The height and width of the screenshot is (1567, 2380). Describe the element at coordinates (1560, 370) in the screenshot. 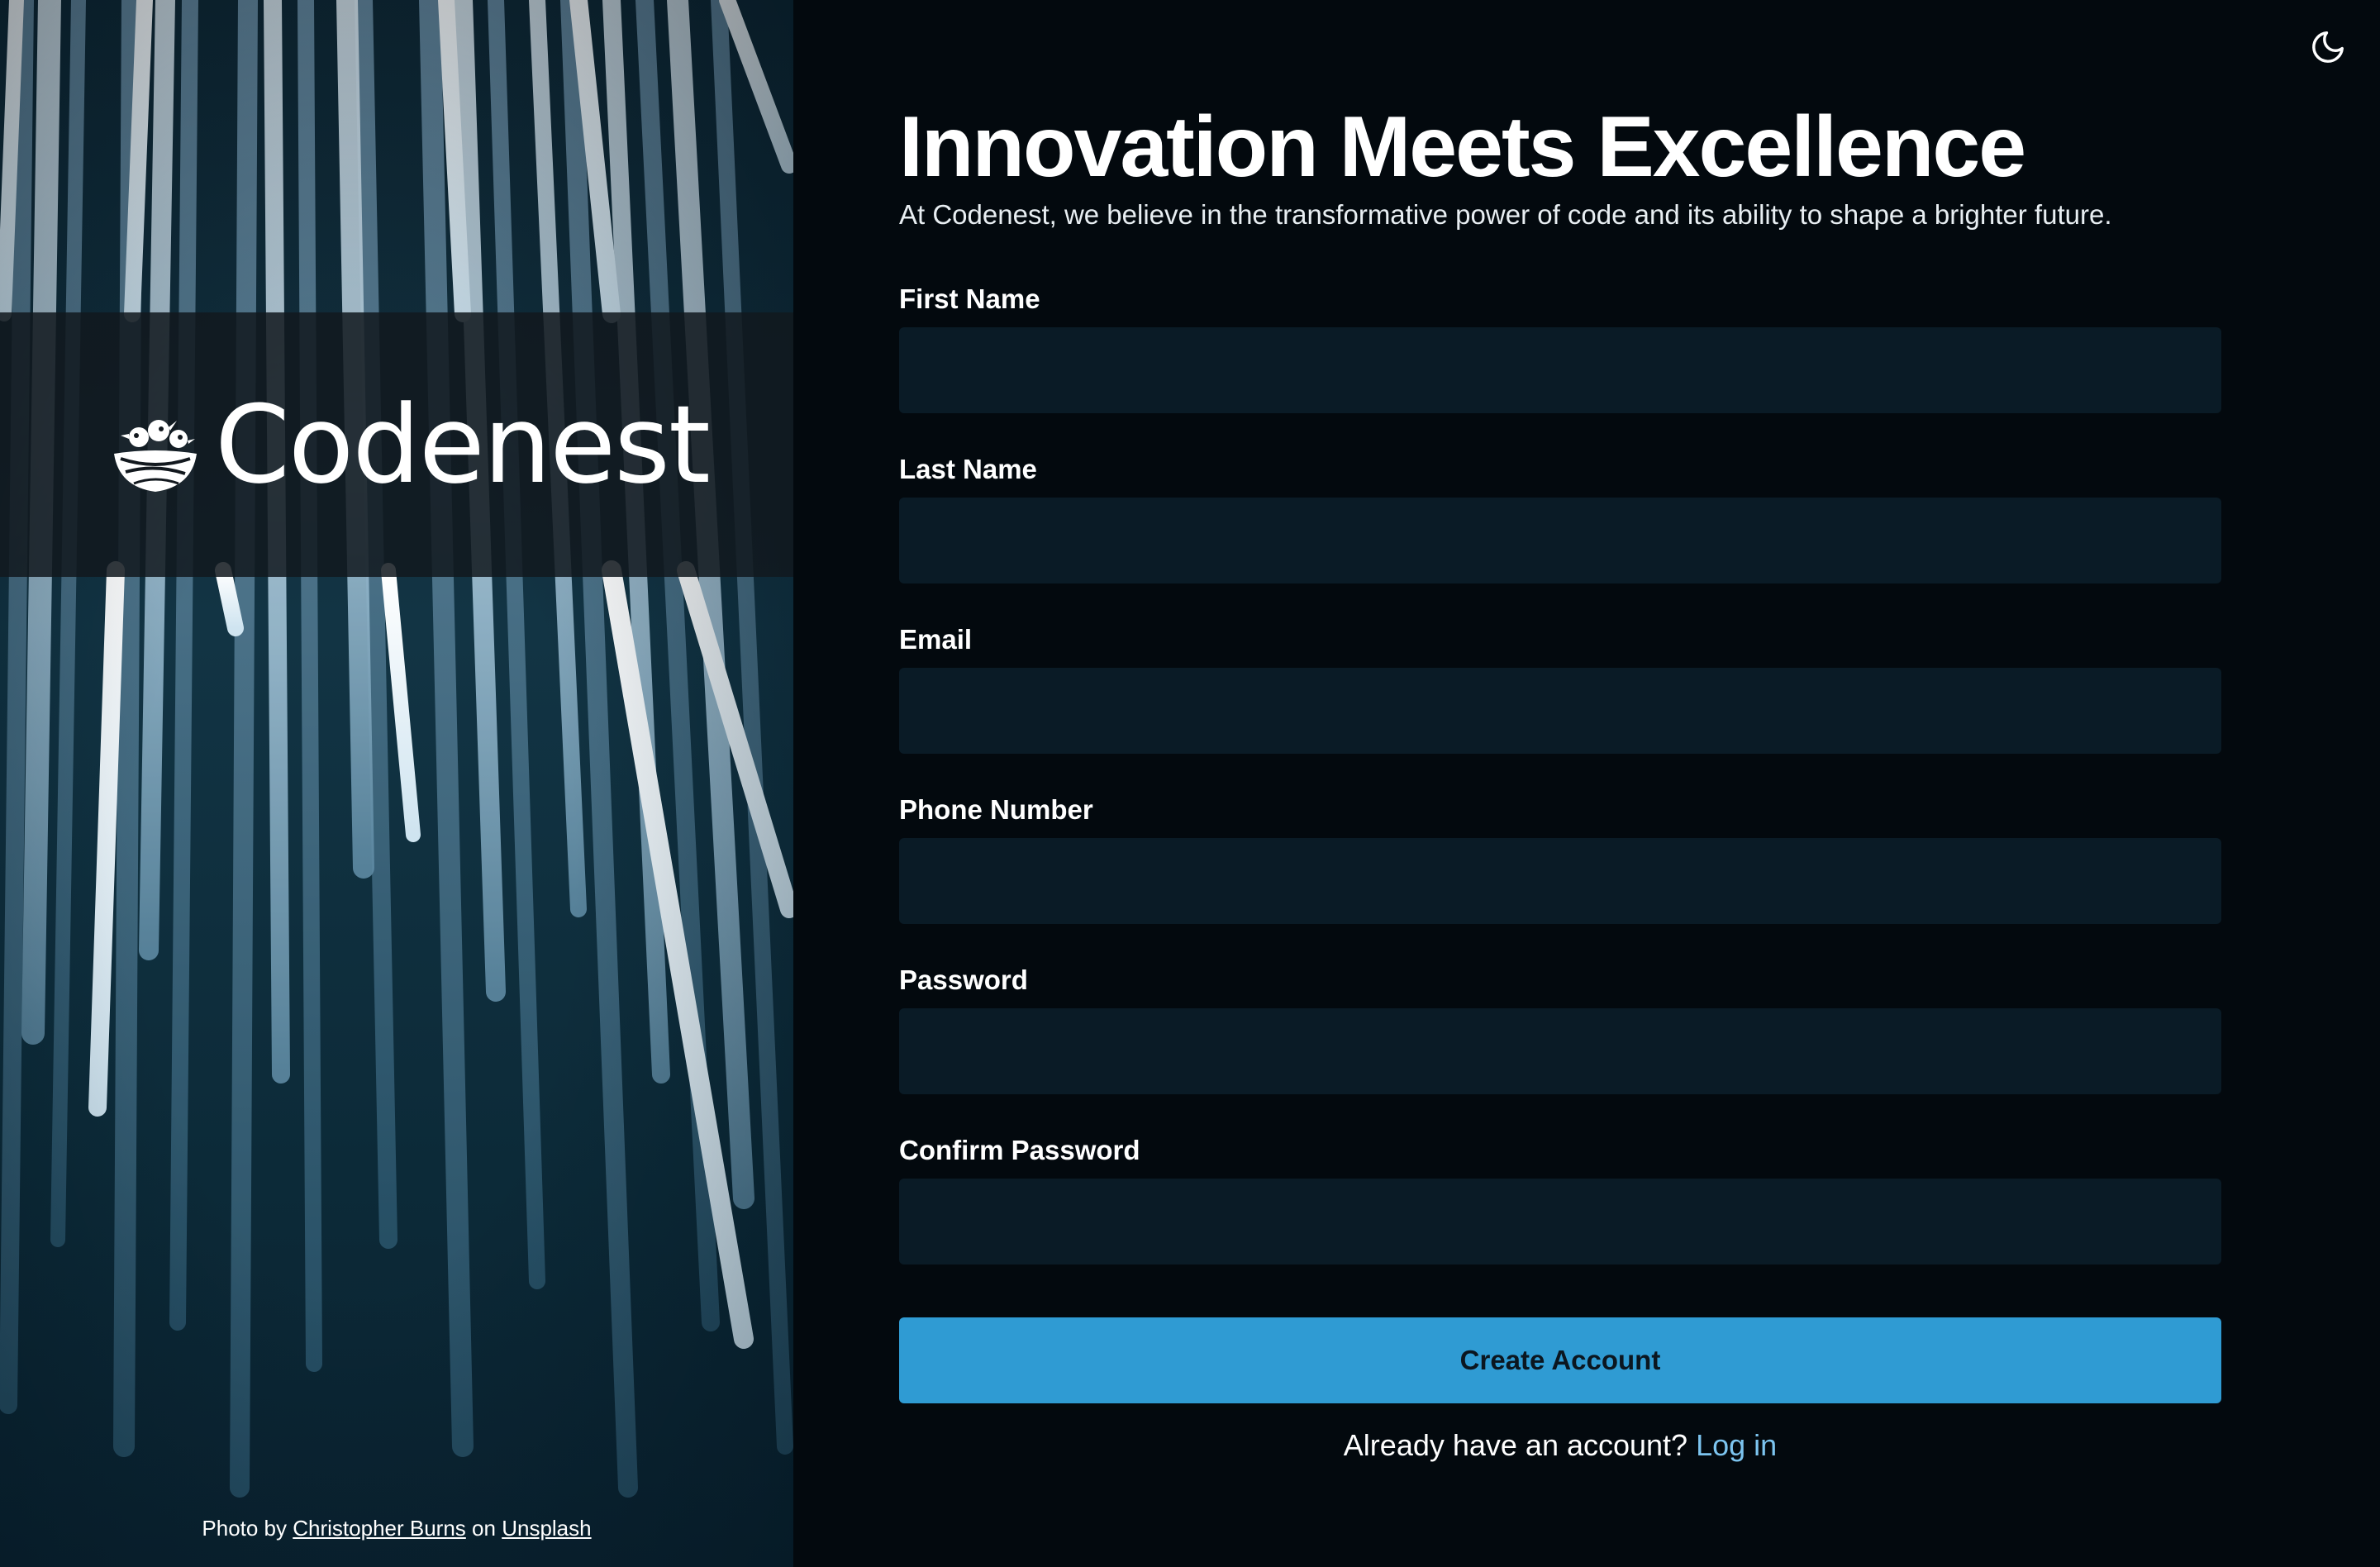

I see `first-name-field` at that location.